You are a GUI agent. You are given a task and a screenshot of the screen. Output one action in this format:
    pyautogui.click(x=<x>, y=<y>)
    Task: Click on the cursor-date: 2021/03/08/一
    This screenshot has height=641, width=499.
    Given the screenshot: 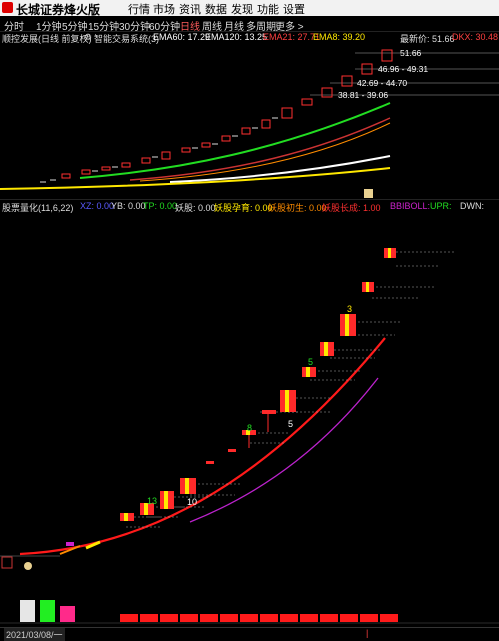 What is the action you would take?
    pyautogui.click(x=34, y=634)
    